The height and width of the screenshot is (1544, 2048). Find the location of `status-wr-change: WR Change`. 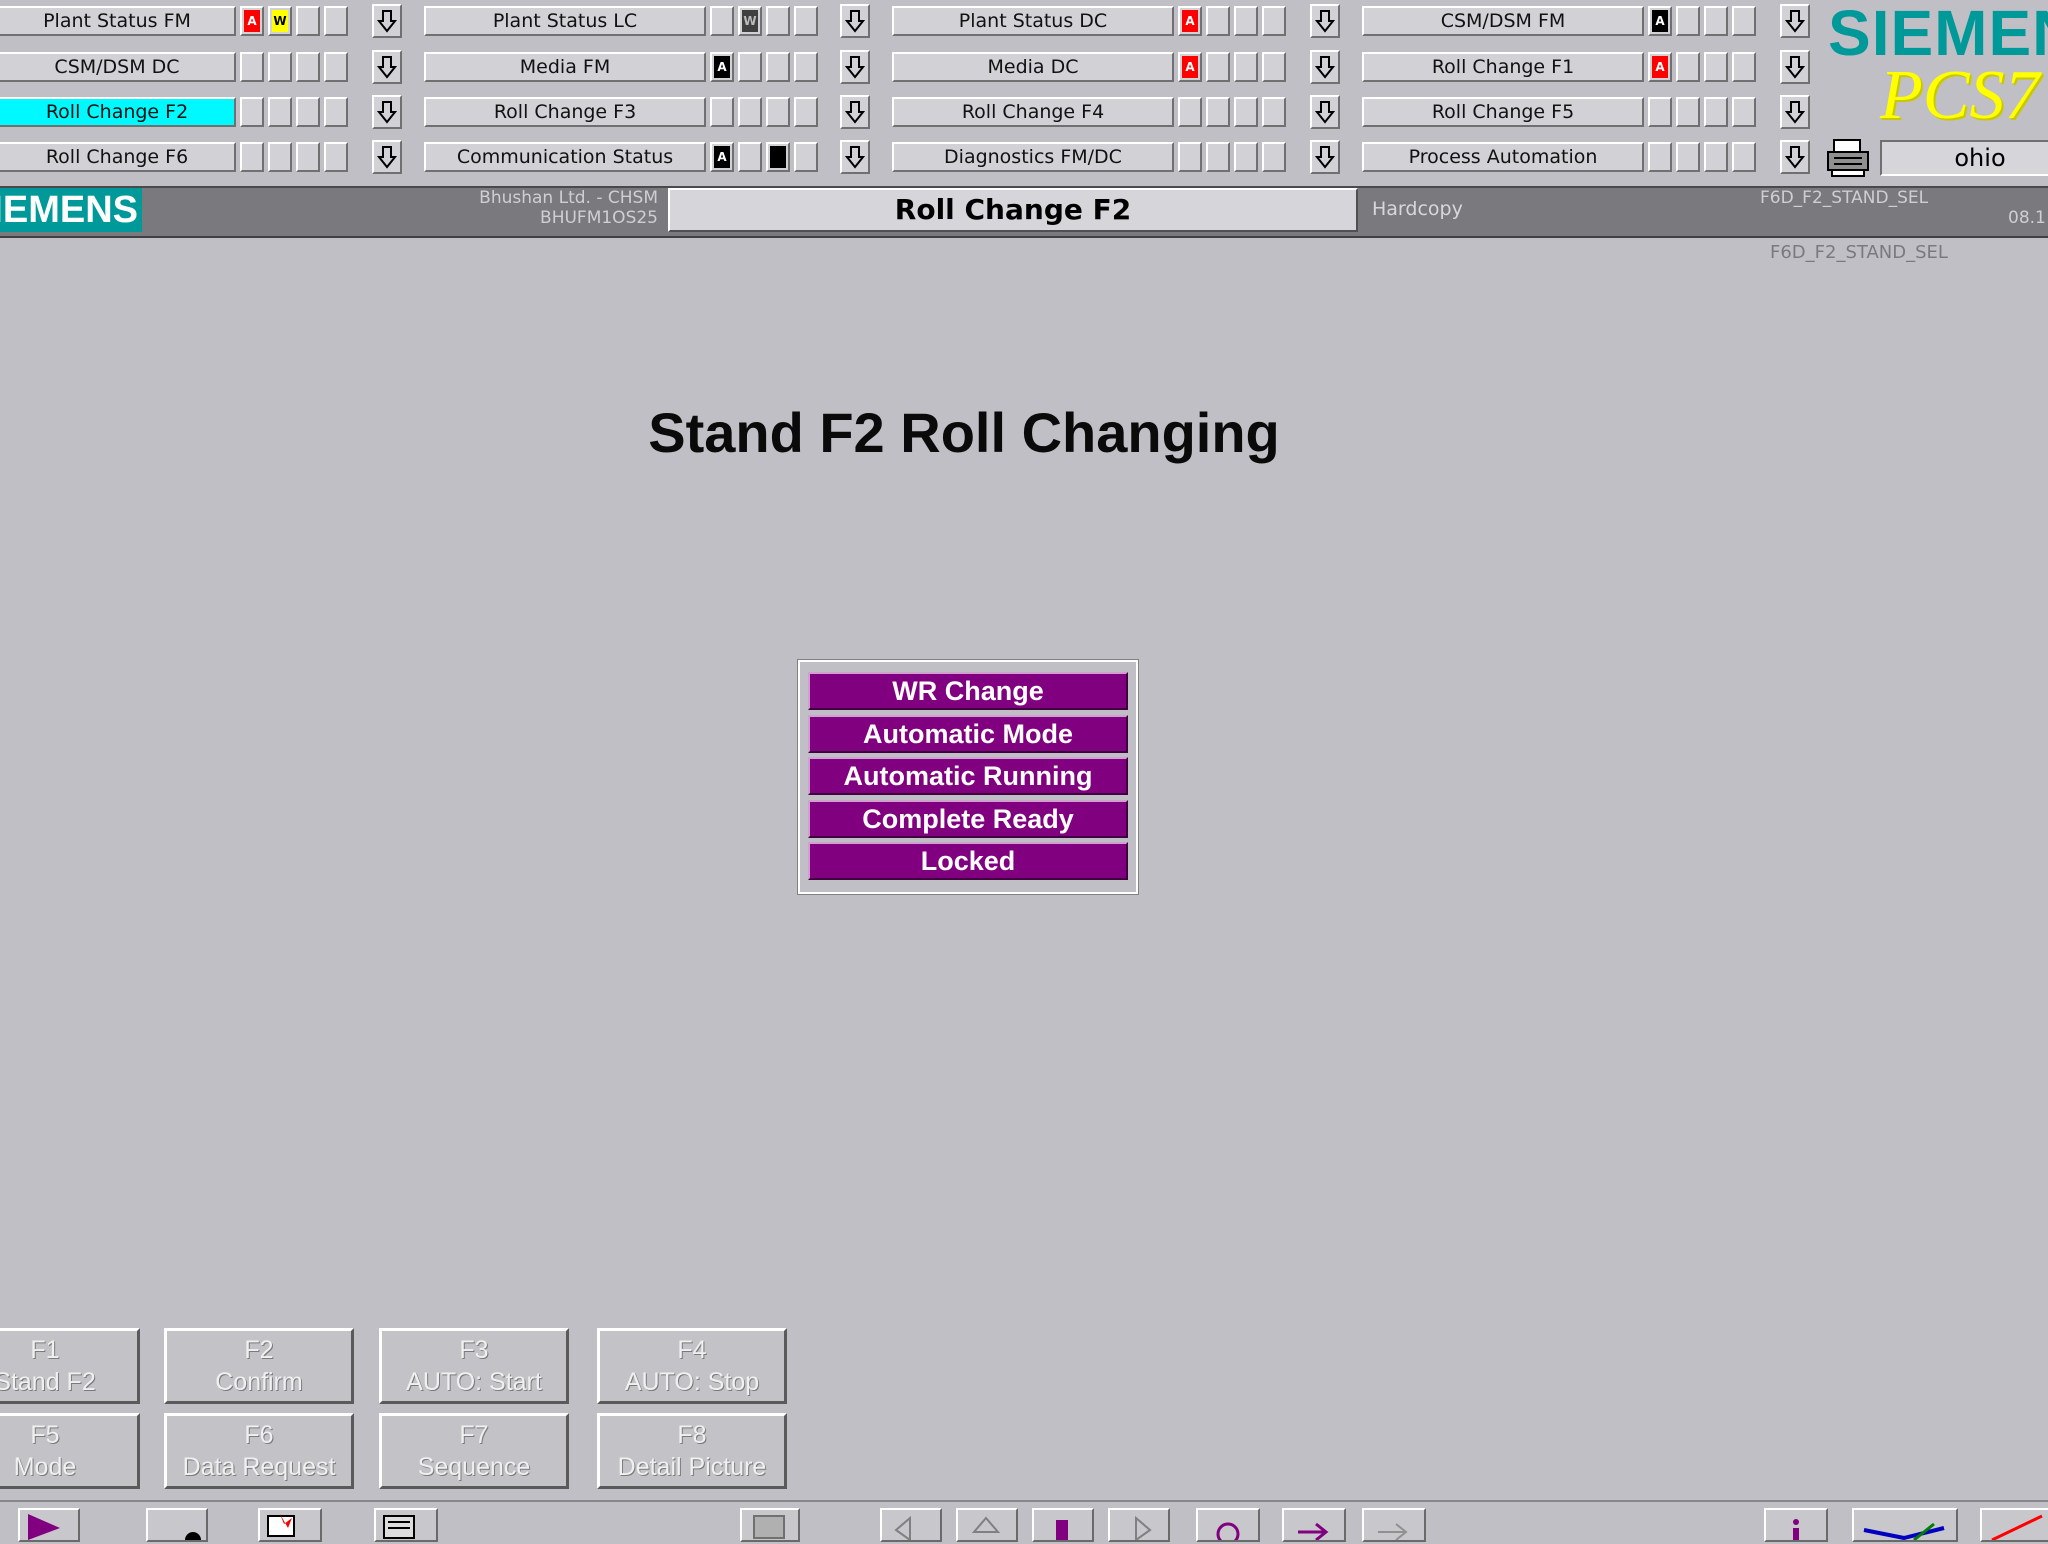

status-wr-change: WR Change is located at coordinates (968, 691).